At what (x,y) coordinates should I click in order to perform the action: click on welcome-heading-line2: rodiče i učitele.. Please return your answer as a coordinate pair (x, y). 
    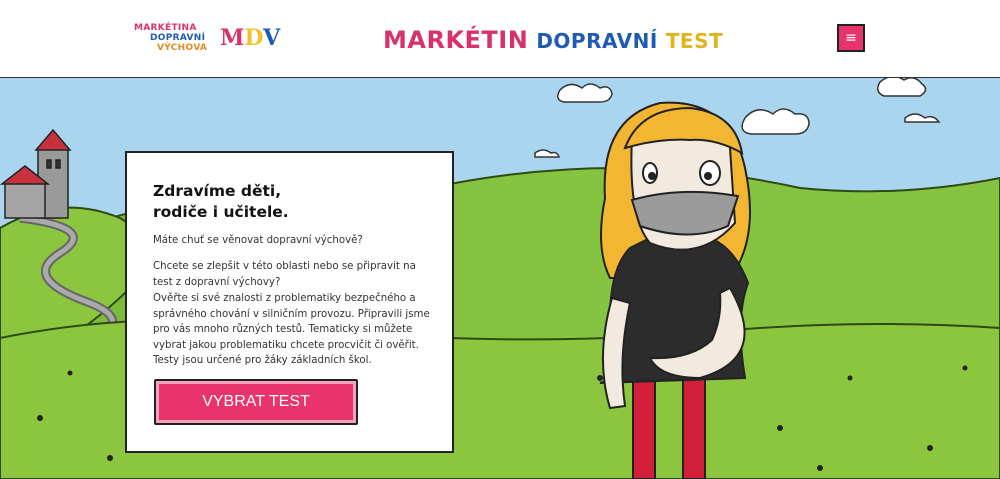
    Looking at the image, I should click on (221, 212).